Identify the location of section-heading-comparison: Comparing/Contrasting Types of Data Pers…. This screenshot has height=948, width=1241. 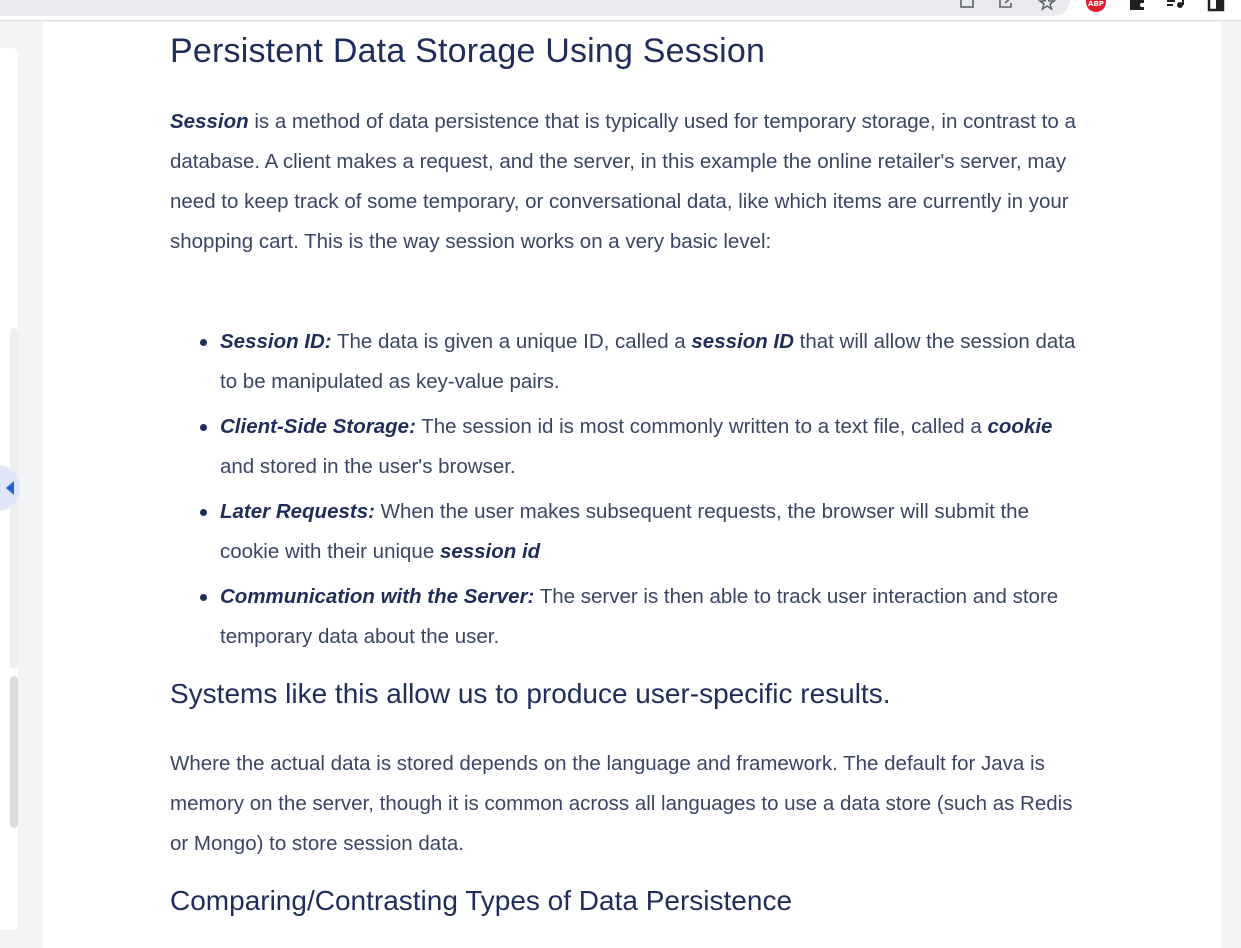
(481, 900).